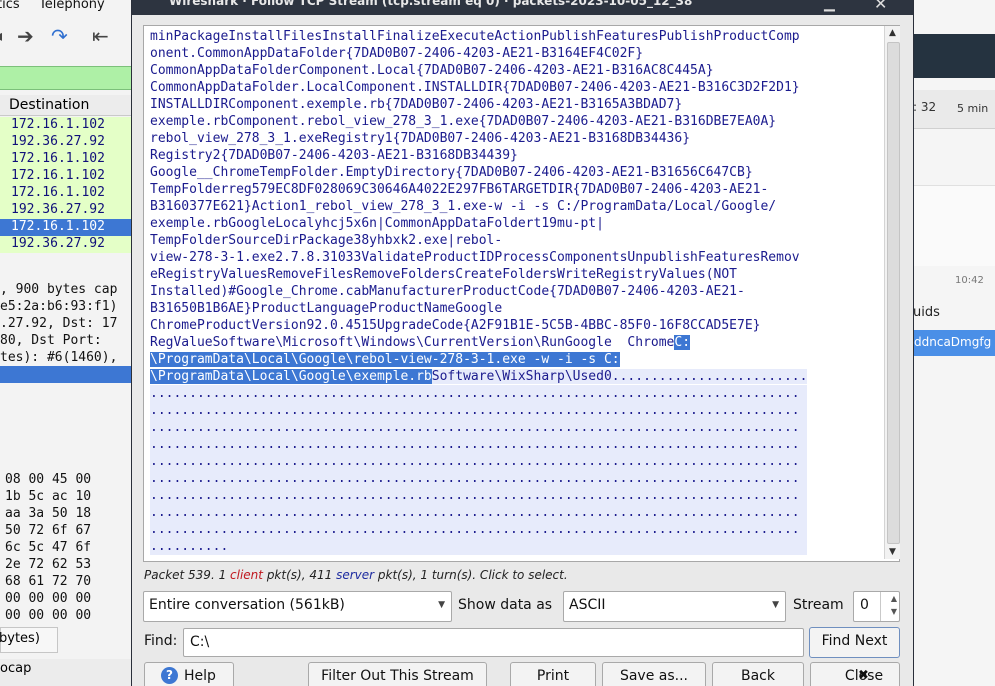 Image resolution: width=995 pixels, height=686 pixels. What do you see at coordinates (505, 605) in the screenshot?
I see `show-data-as-label: Show data as` at bounding box center [505, 605].